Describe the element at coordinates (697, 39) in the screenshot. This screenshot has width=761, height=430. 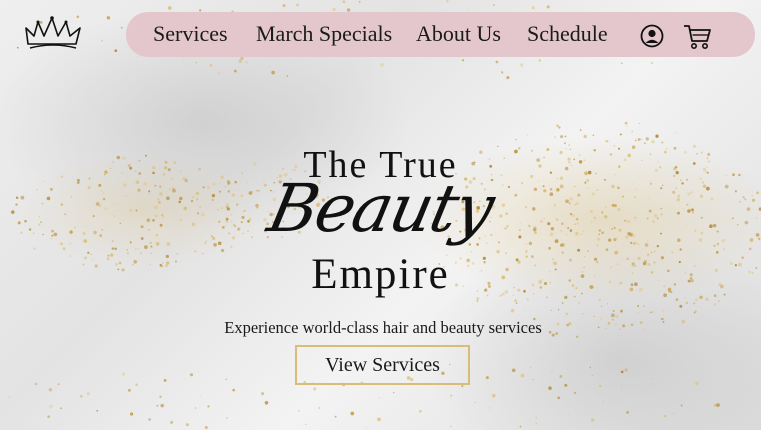
I see `shopping-cart-icon` at that location.